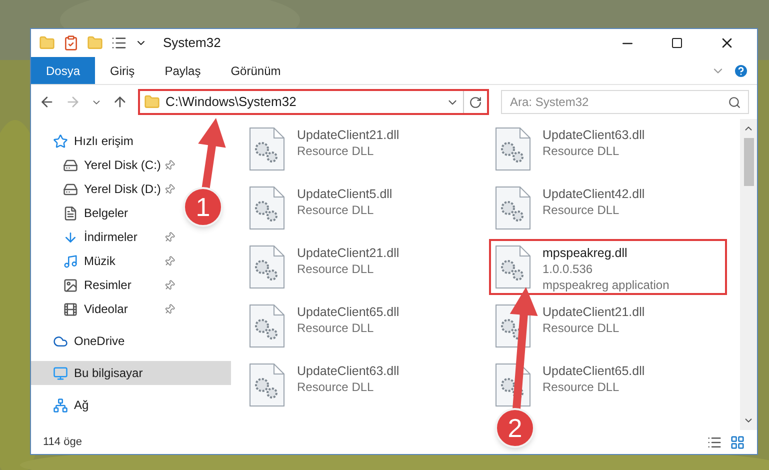 Image resolution: width=769 pixels, height=470 pixels. I want to click on sidebar-item: Yerel Disk (D:), so click(107, 189).